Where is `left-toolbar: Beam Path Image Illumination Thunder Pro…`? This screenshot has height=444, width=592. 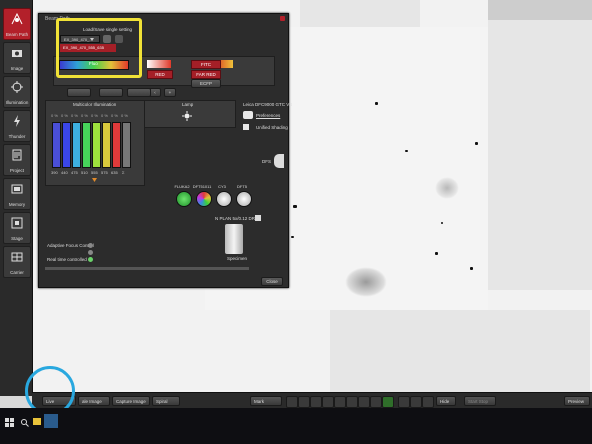 left-toolbar: Beam Path Image Illumination Thunder Pro… is located at coordinates (16, 198).